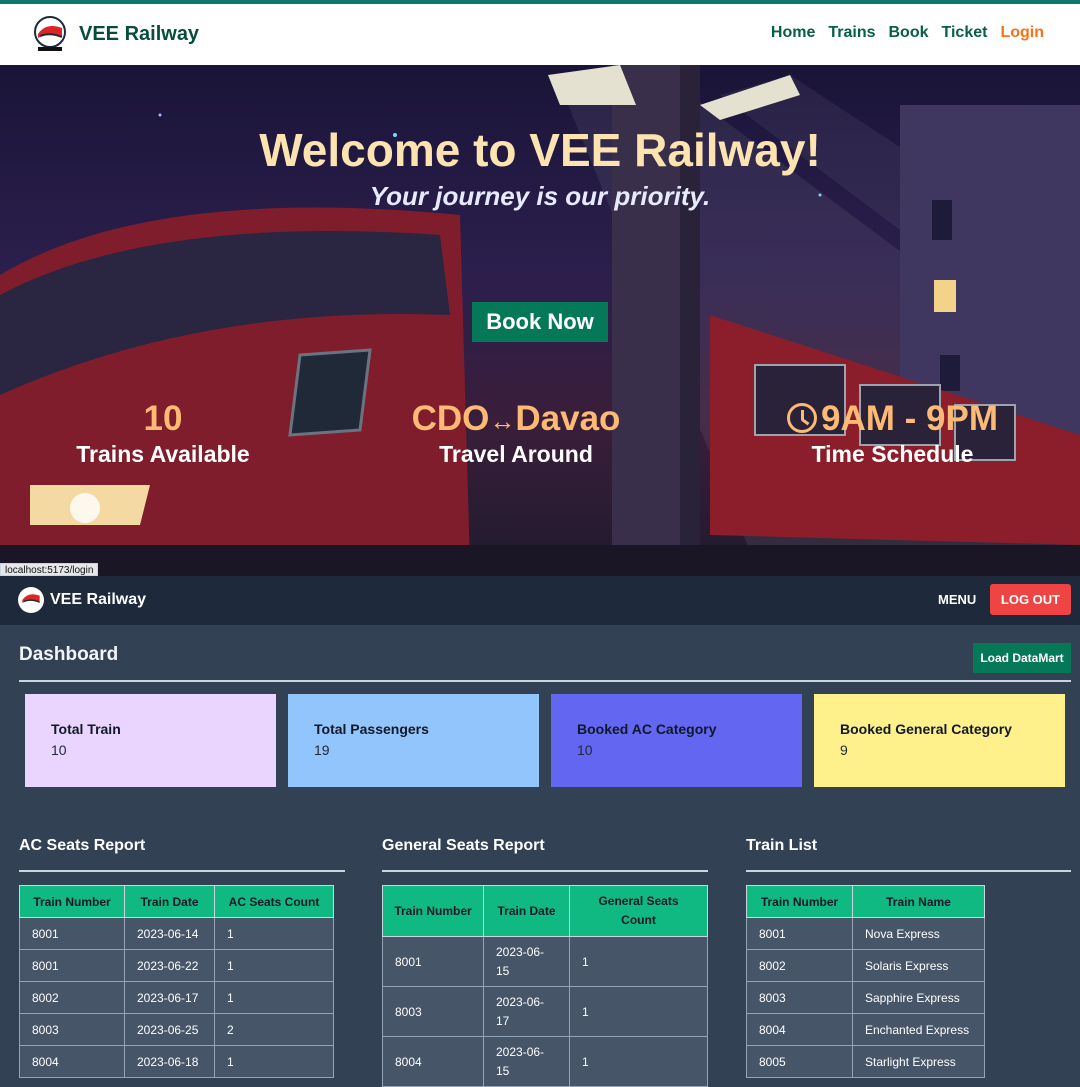  I want to click on table-row: 8003 Sapphire Express, so click(865, 997).